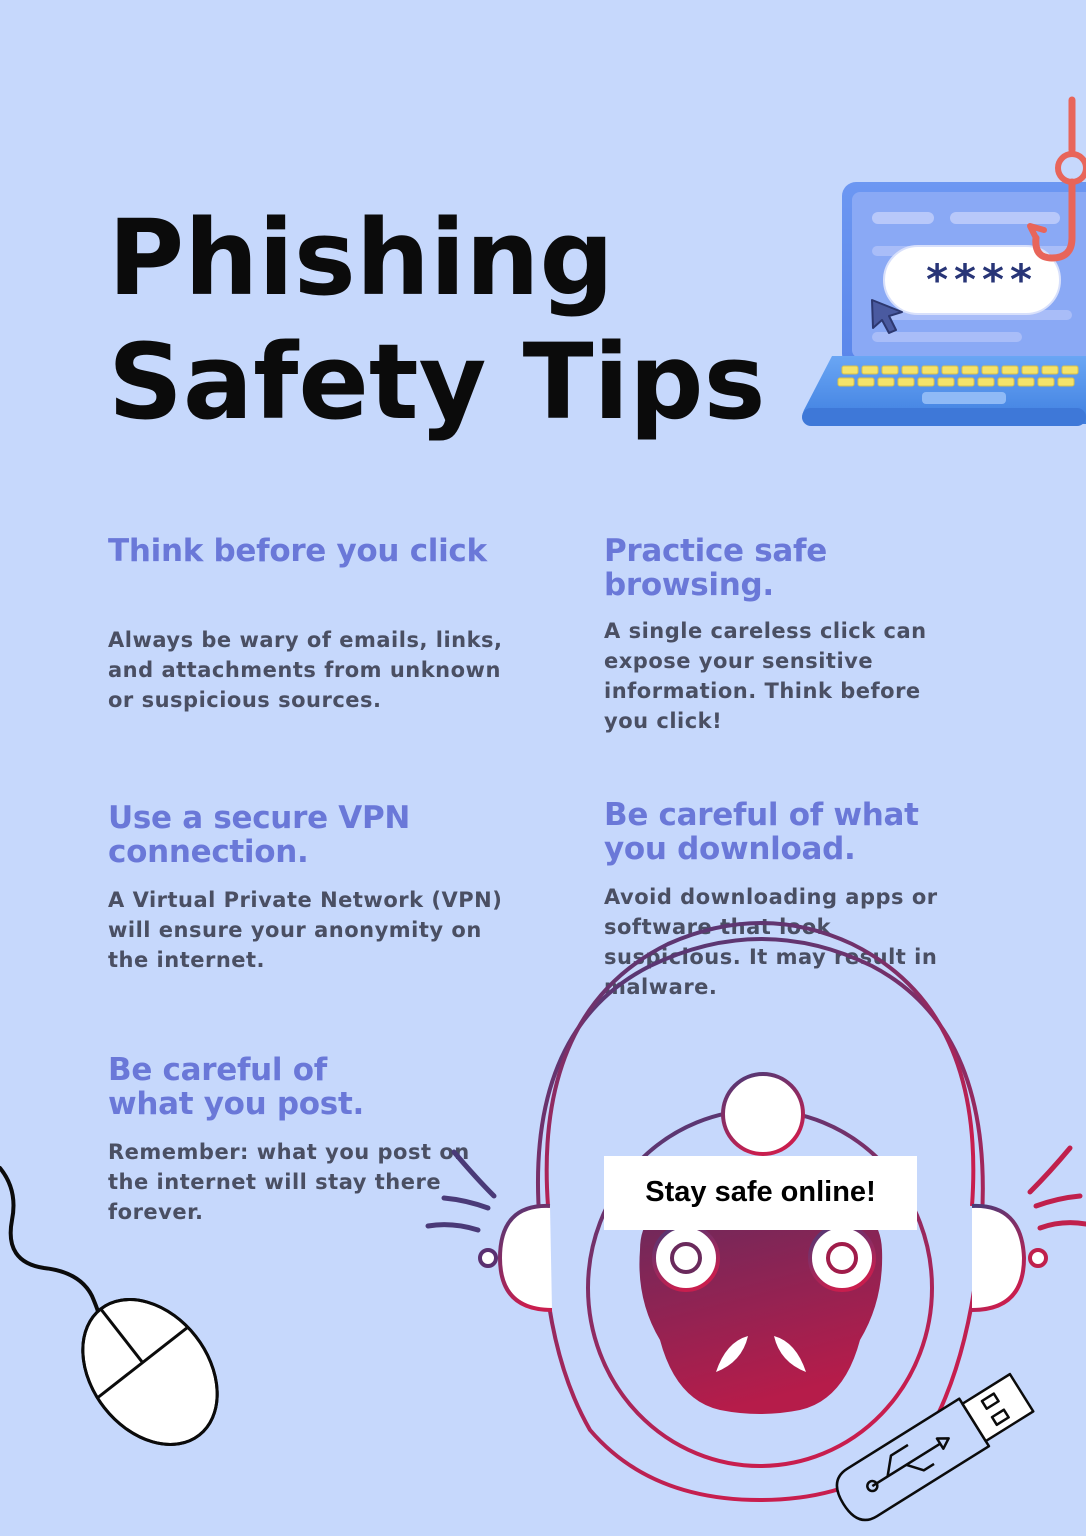  I want to click on tip-heading: Think before you click, so click(297, 551).